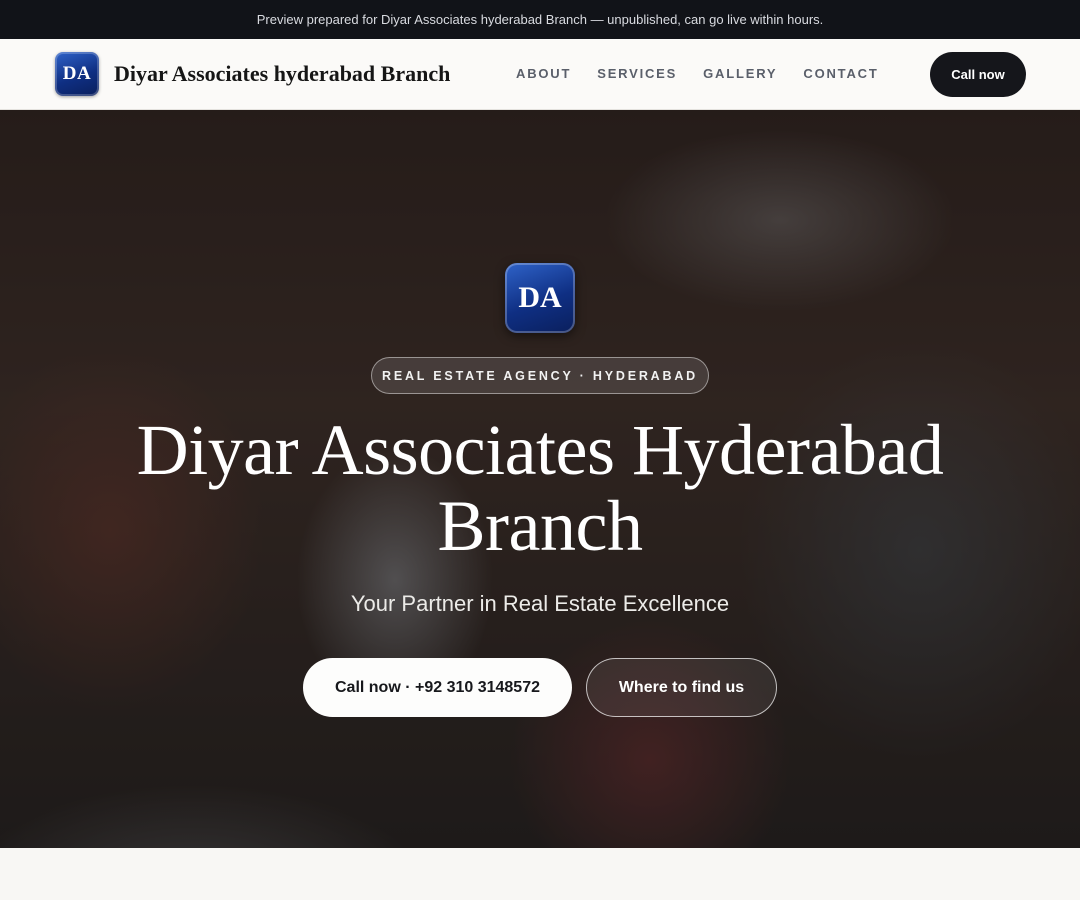 The height and width of the screenshot is (900, 1080). I want to click on header-call-button: Call now, so click(978, 74).